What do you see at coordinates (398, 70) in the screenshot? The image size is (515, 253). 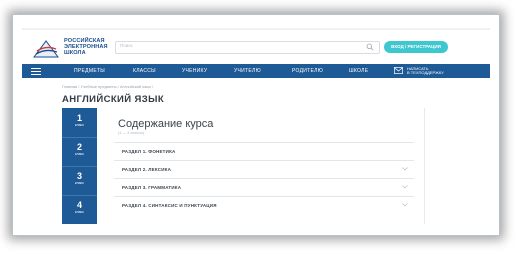 I see `mail-icon` at bounding box center [398, 70].